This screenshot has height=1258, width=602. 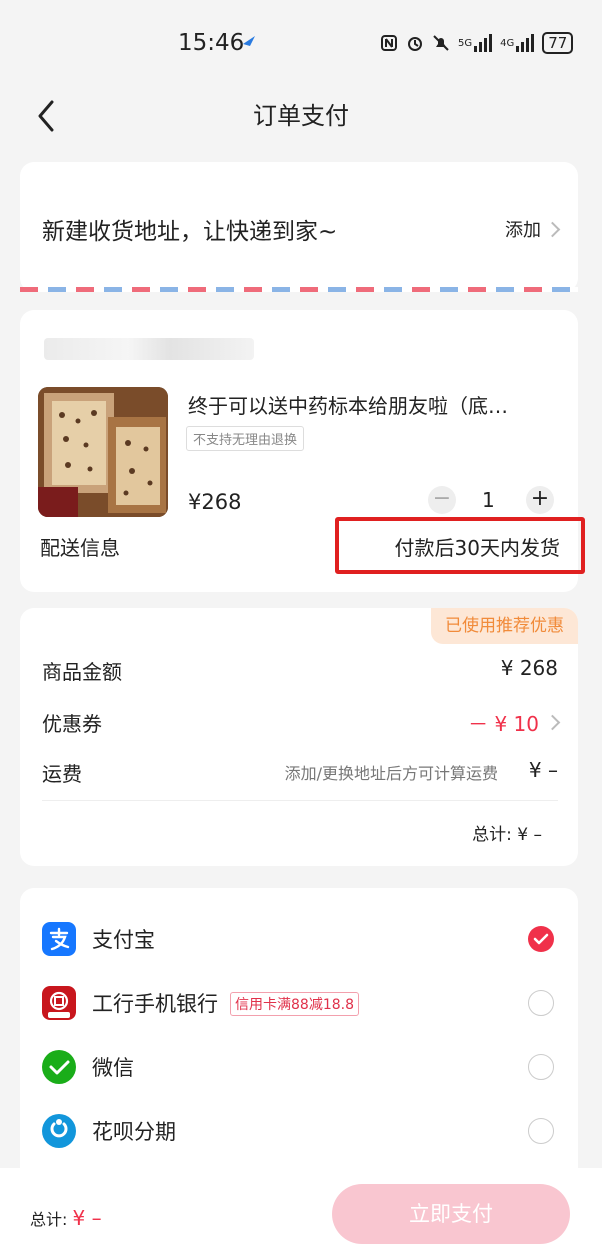 I want to click on bottom-total-label: 总计:, so click(x=49, y=1219).